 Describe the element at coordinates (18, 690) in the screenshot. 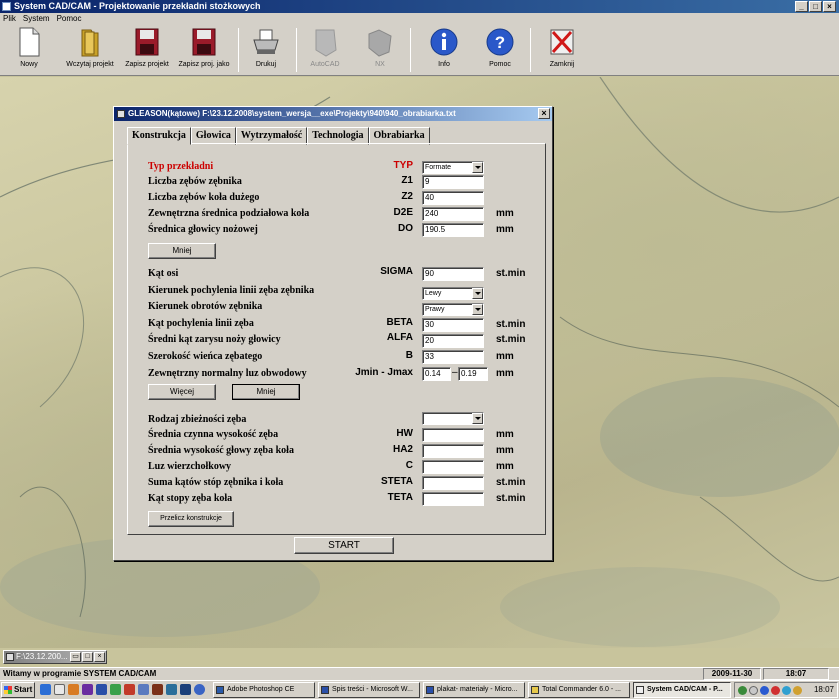

I see `start-button: Start` at that location.